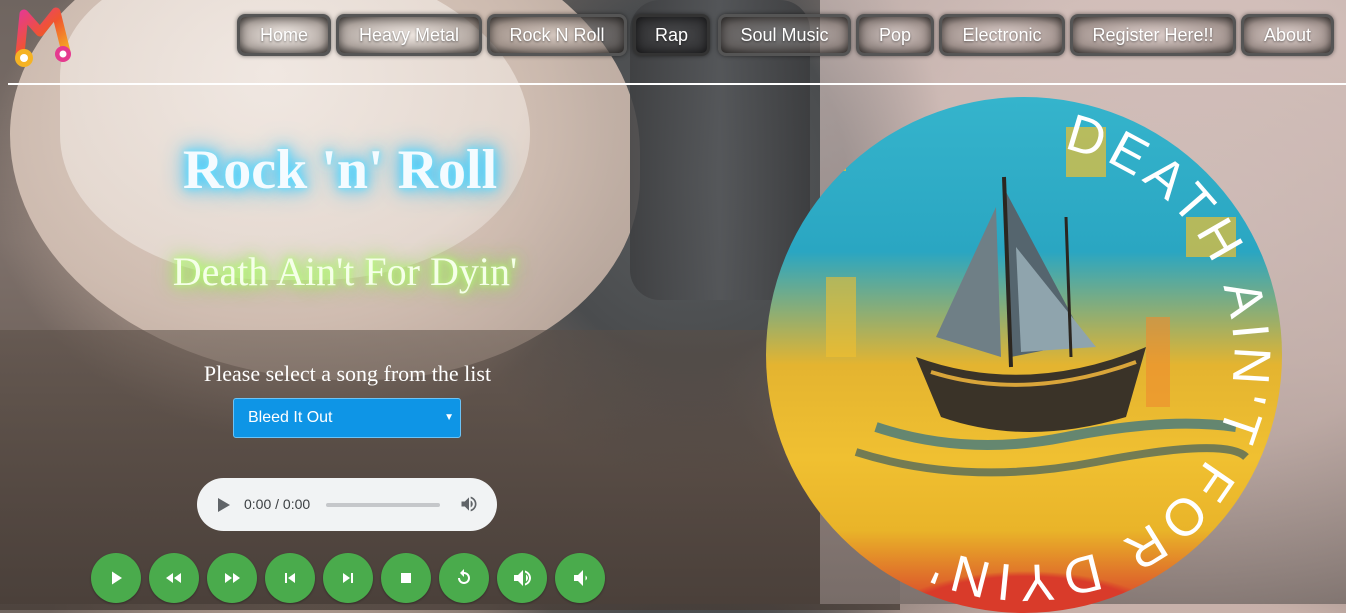  Describe the element at coordinates (409, 35) in the screenshot. I see `nav-heavy-metal: Heavy Metal` at that location.